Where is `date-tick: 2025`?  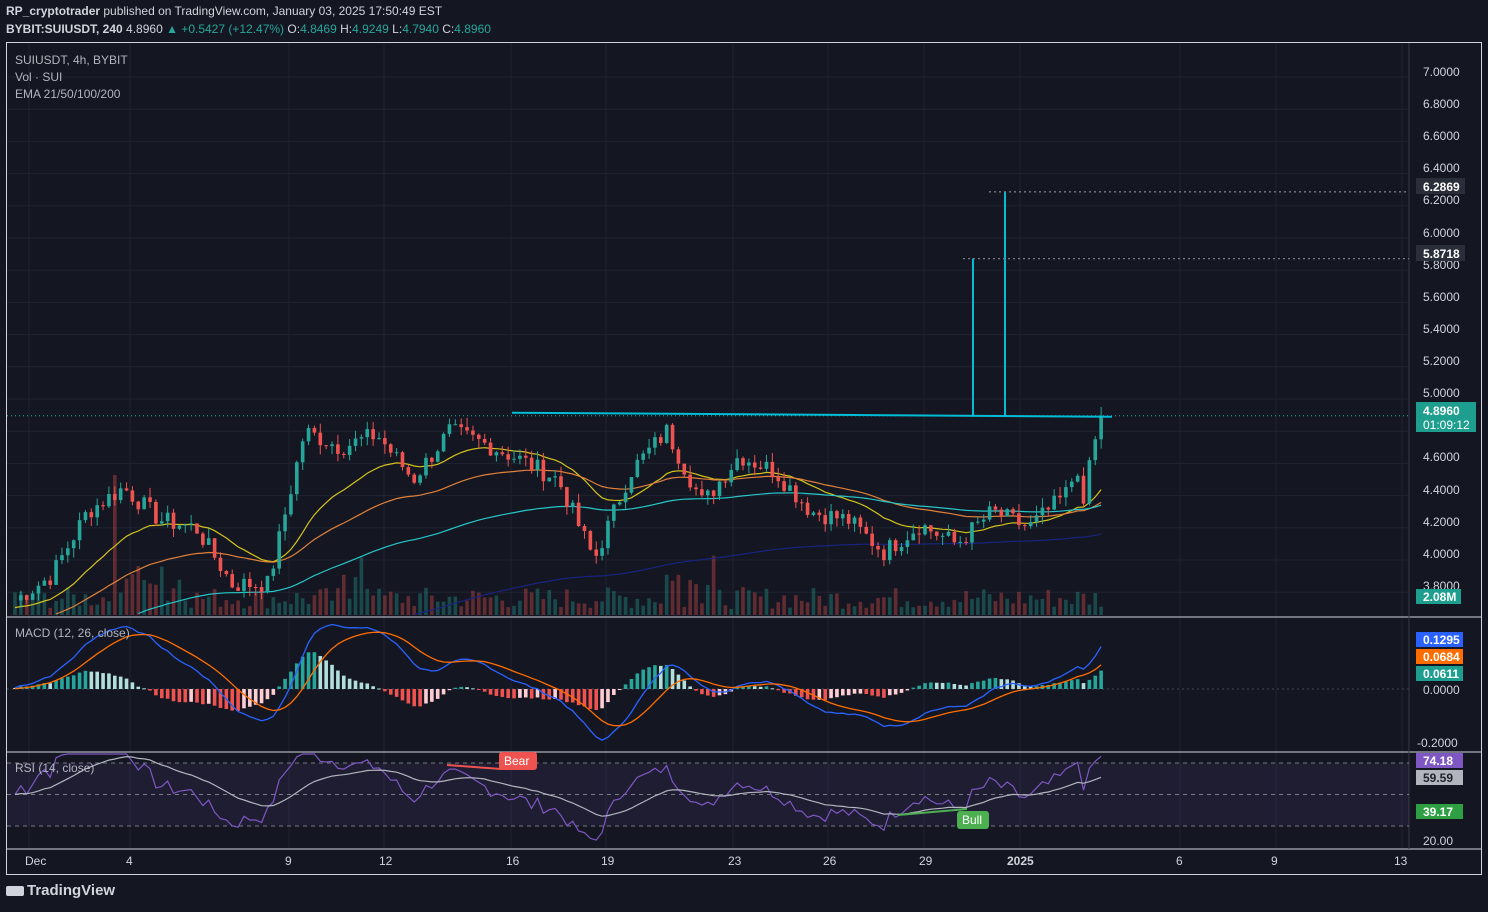
date-tick: 2025 is located at coordinates (1020, 861).